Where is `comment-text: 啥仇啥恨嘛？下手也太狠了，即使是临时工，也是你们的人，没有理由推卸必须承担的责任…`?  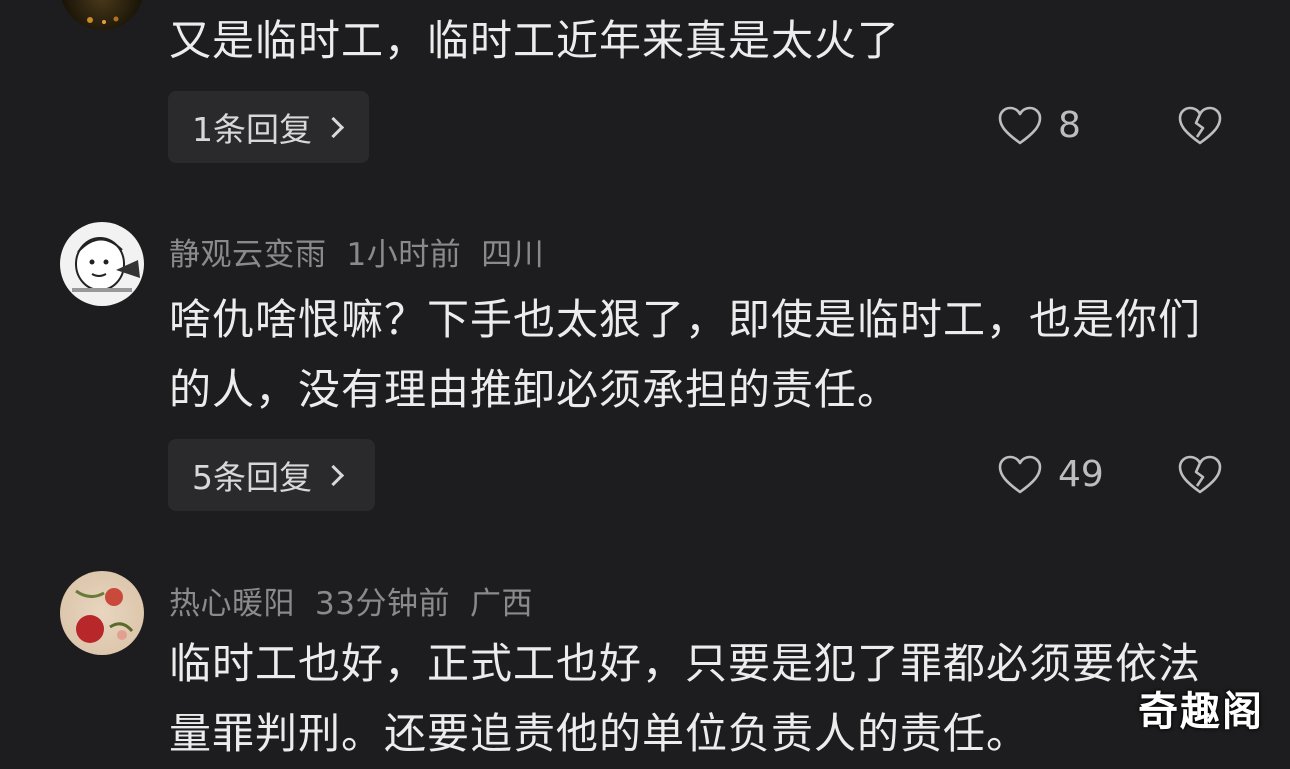 comment-text: 啥仇啥恨嘛？下手也太狠了，即使是临时工，也是你们的人，没有理由推卸必须承担的责任… is located at coordinates (685, 354).